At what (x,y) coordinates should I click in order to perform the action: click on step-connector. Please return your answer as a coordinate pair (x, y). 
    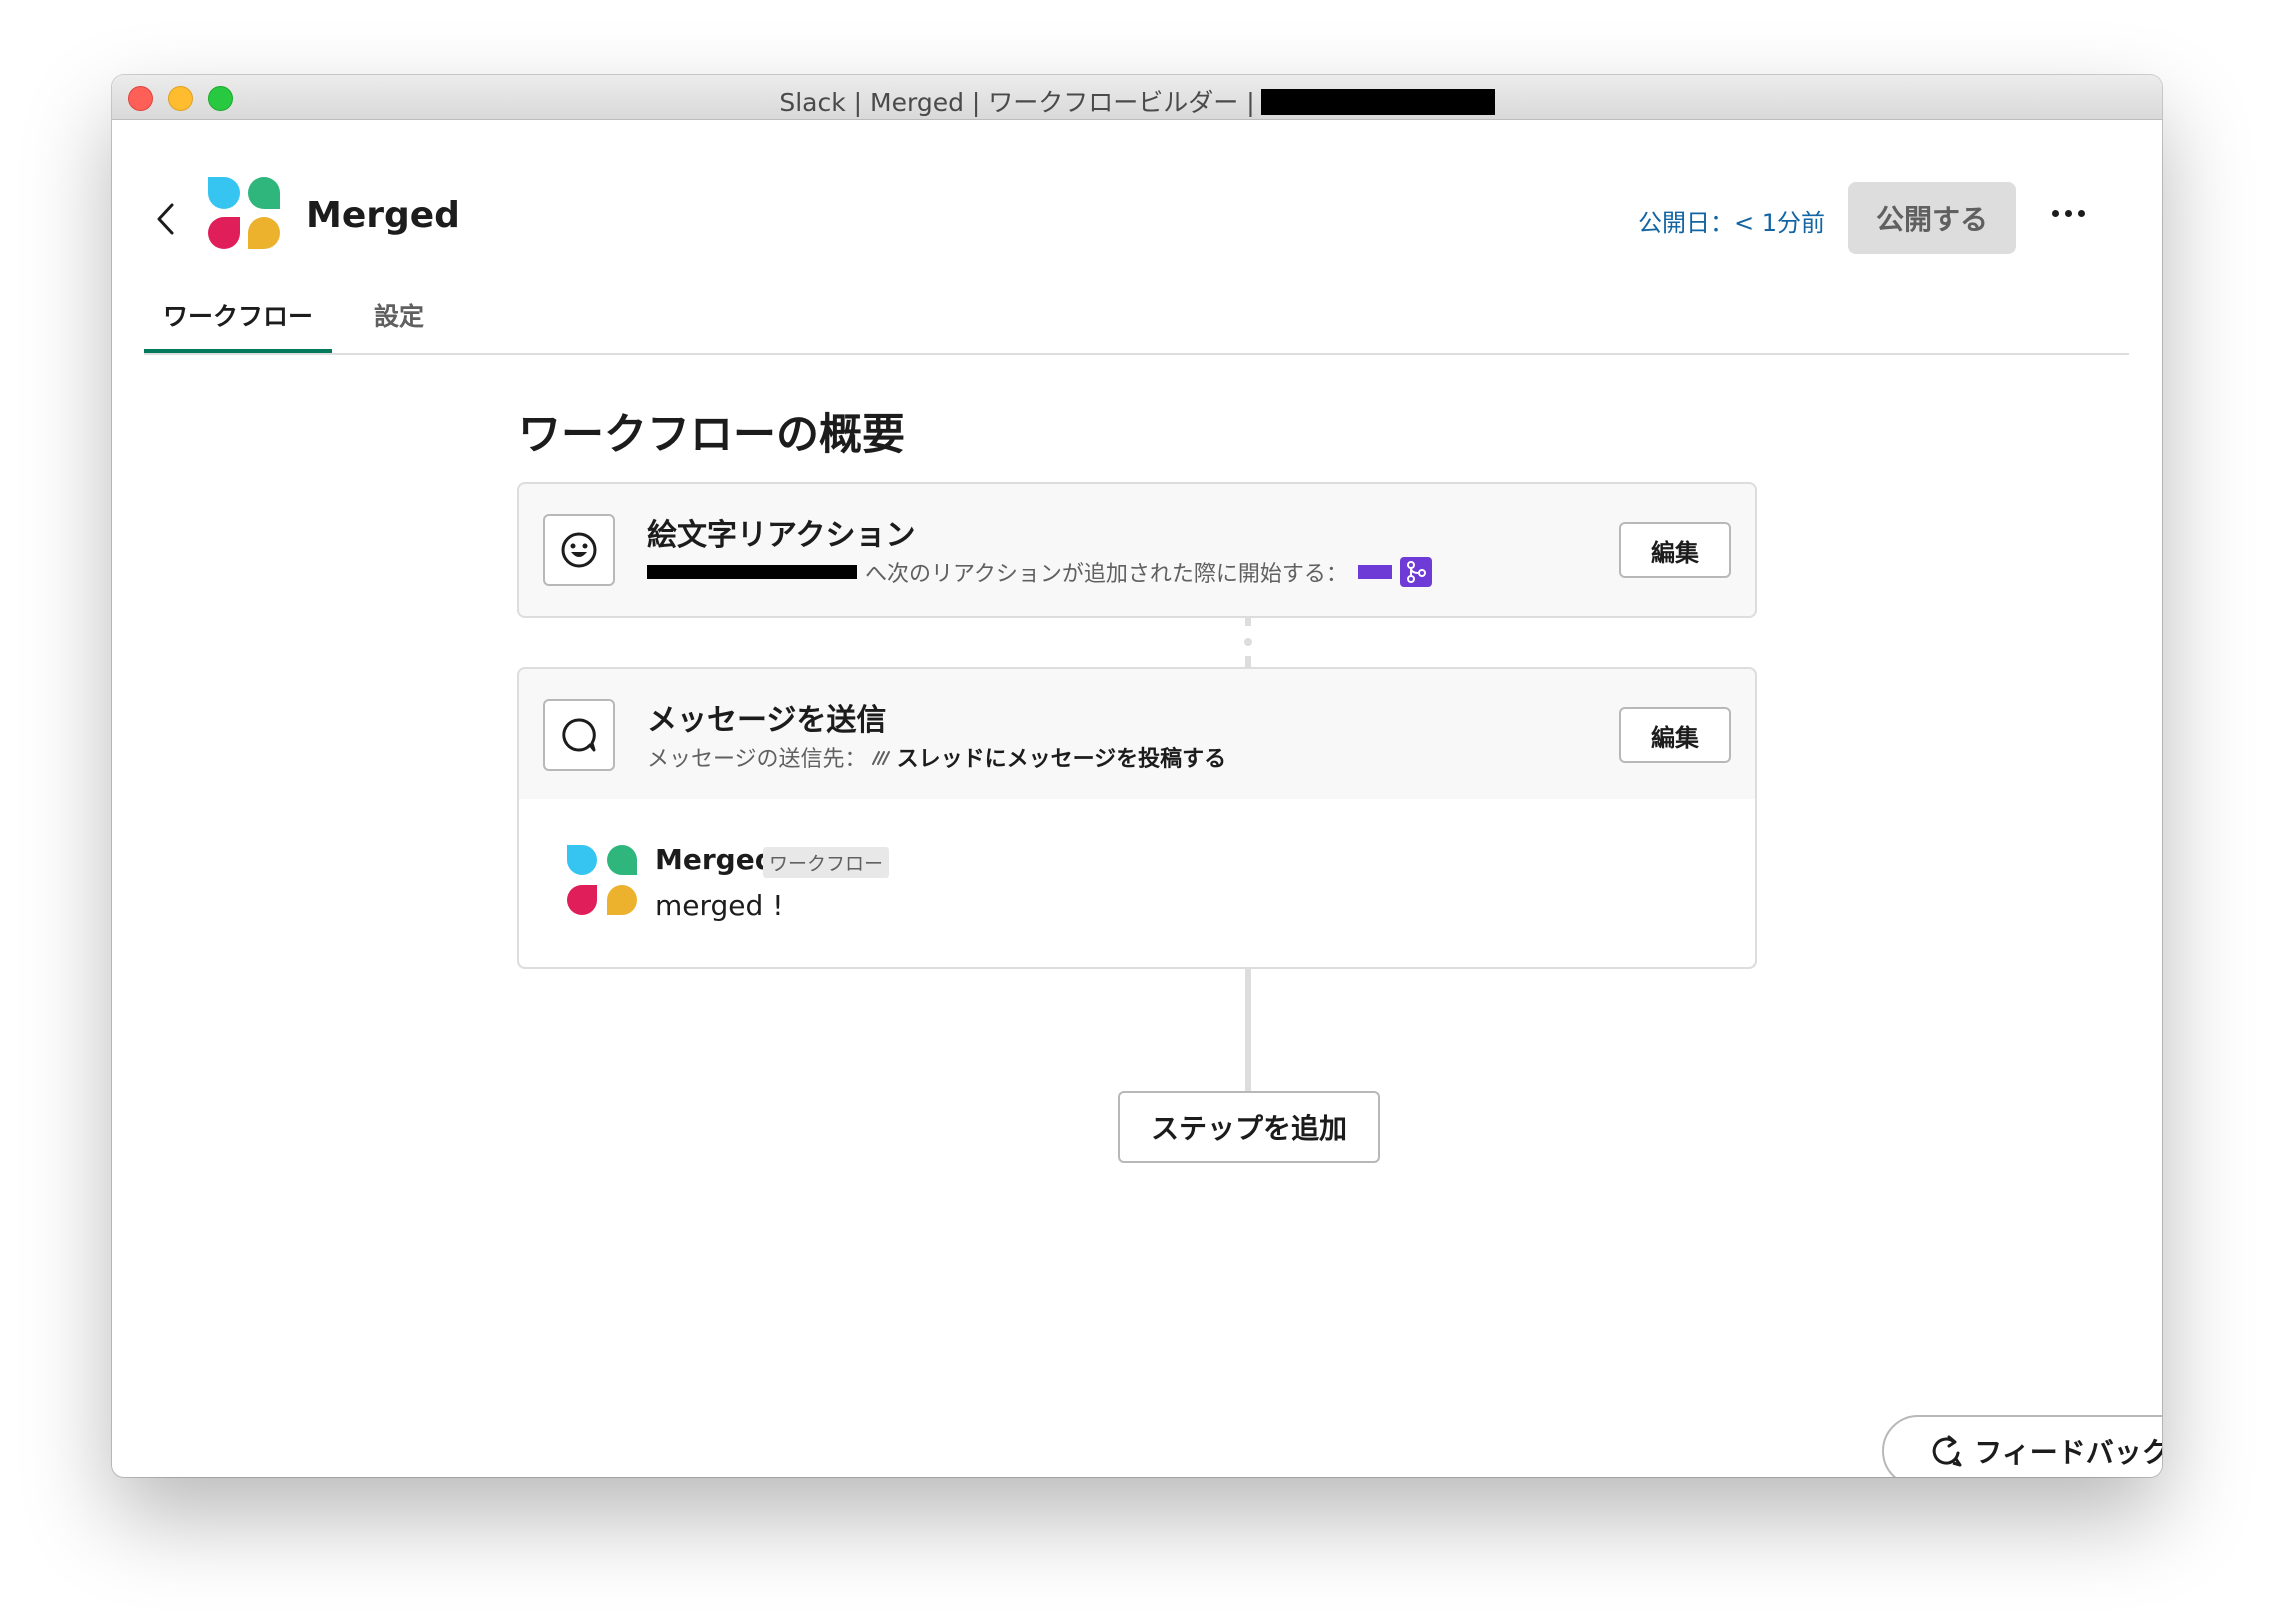
    Looking at the image, I should click on (1248, 642).